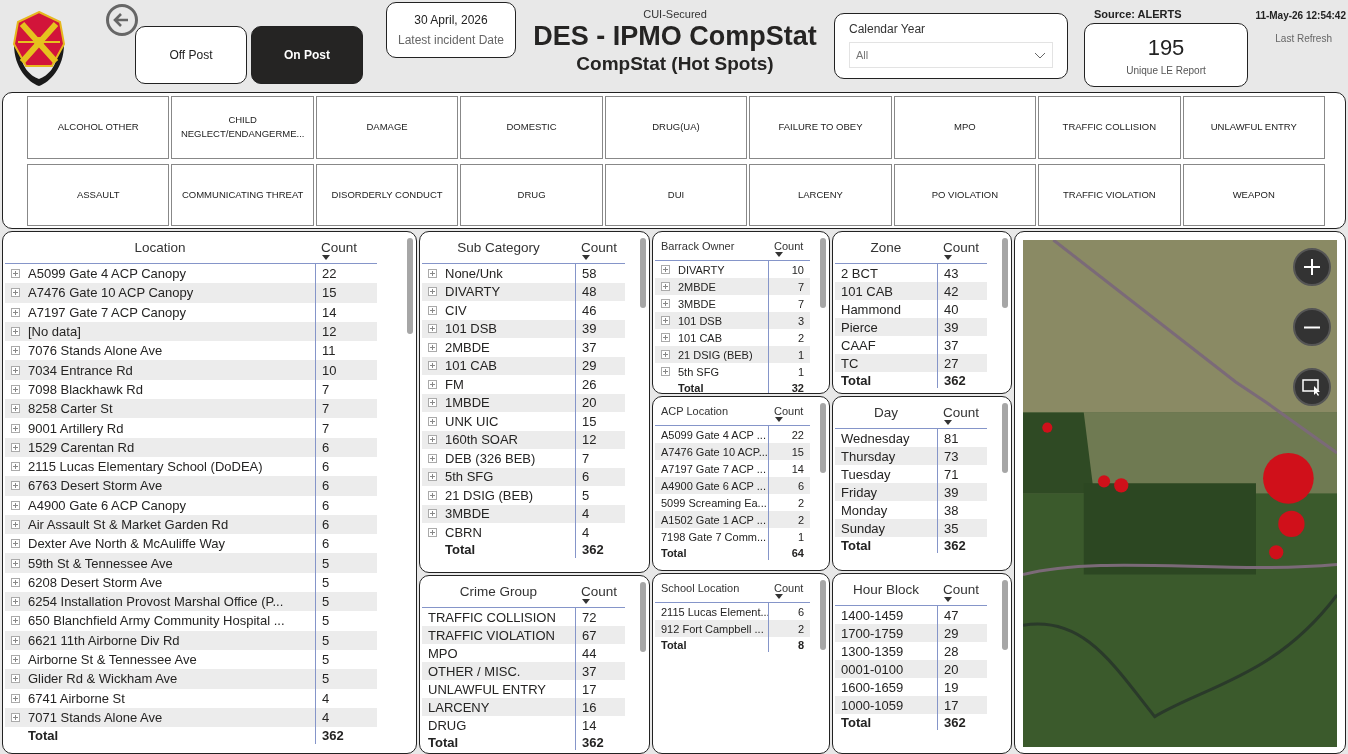  Describe the element at coordinates (1253, 194) in the screenshot. I see `offense-tile: WEAPON` at that location.